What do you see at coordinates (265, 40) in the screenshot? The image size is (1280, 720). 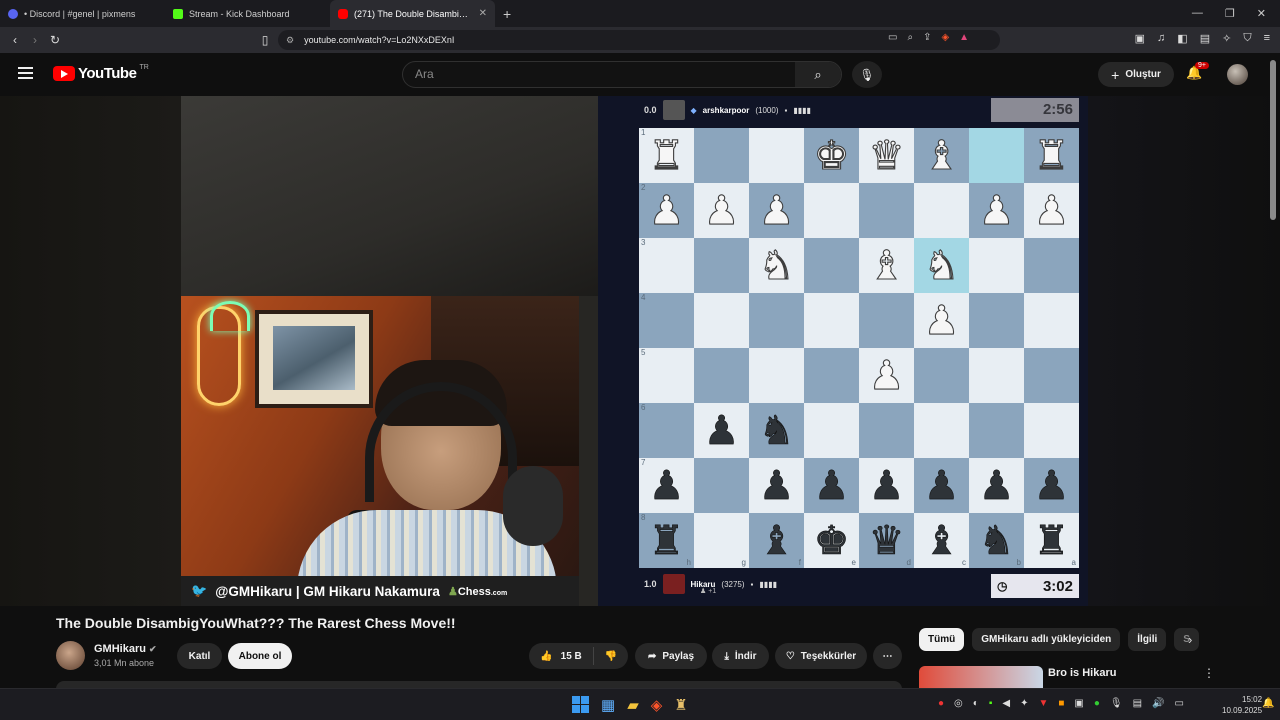 I see `bookmark-icon: ▯` at bounding box center [265, 40].